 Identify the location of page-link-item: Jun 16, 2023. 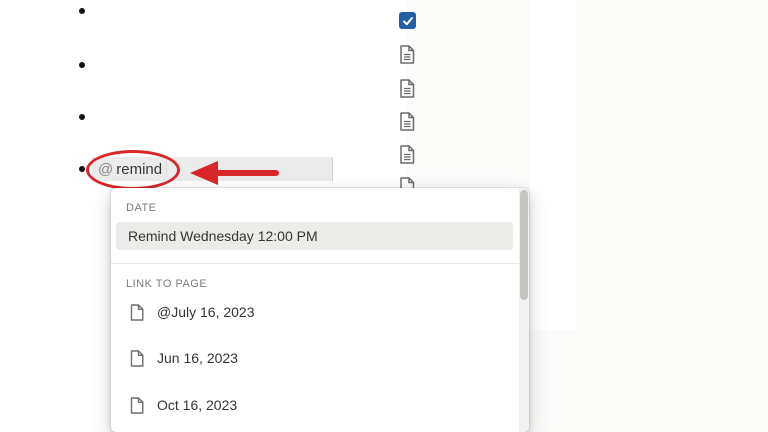
(314, 358).